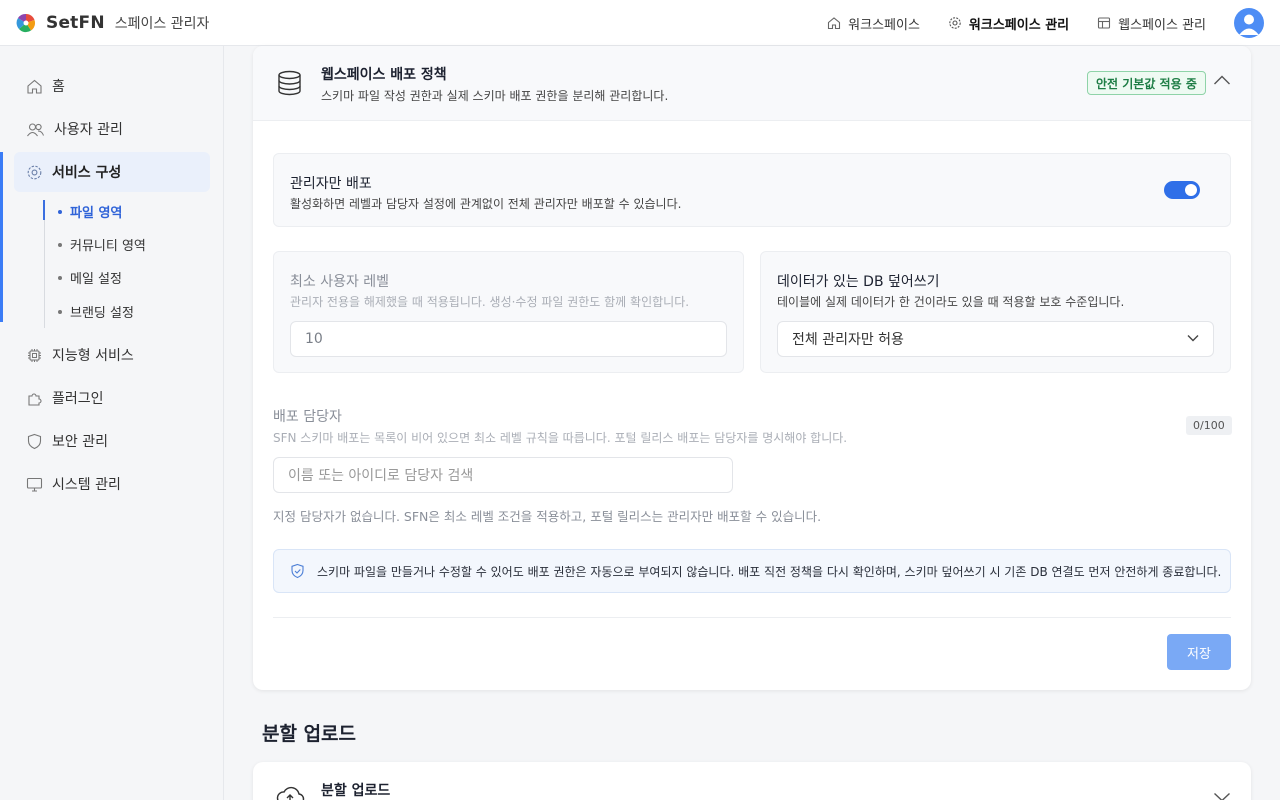  I want to click on user-avatar-icon, so click(1249, 24).